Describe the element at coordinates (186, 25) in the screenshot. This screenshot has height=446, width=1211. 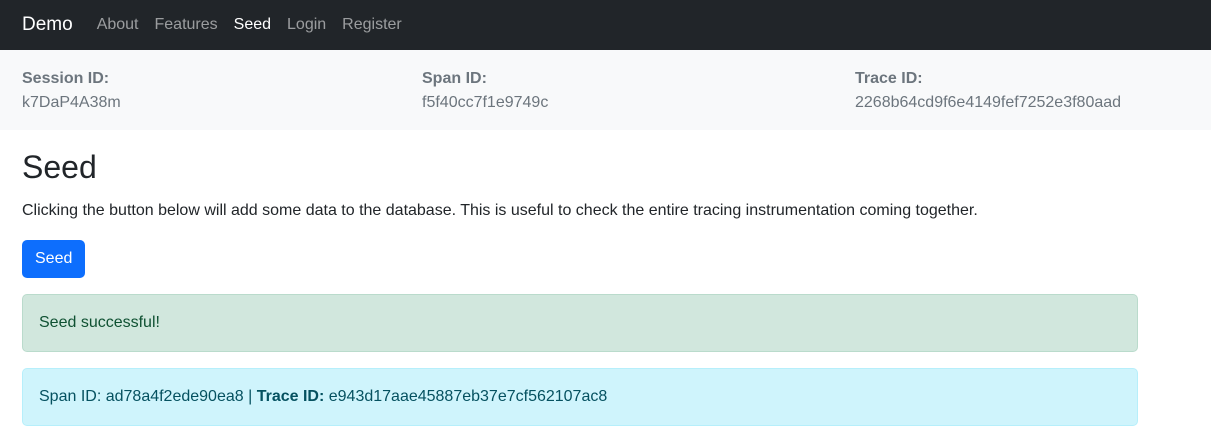
I see `nav-link-features: Features` at that location.